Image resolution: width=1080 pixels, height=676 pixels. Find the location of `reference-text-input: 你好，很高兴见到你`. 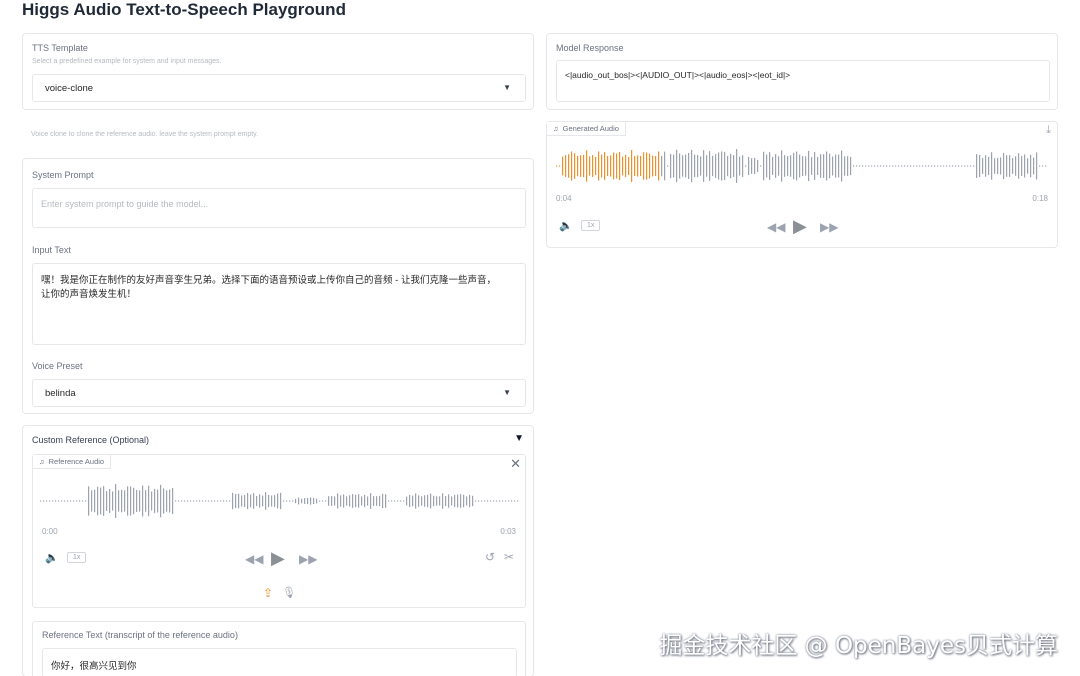

reference-text-input: 你好，很高兴见到你 is located at coordinates (279, 662).